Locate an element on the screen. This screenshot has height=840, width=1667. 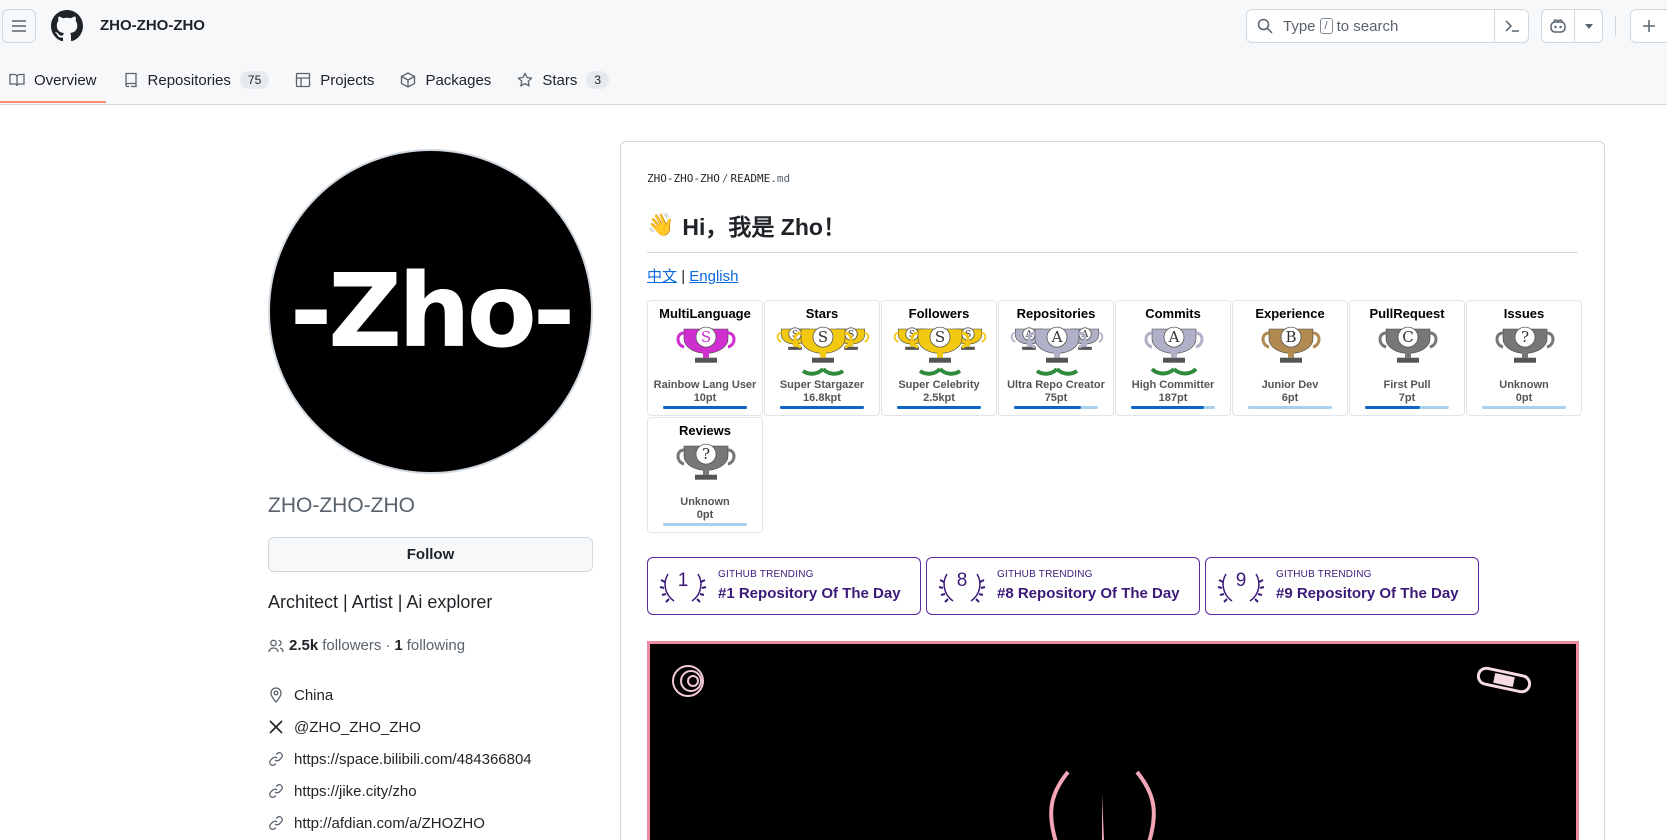
trophy-card: Commits A High Committer 187pt is located at coordinates (1173, 358).